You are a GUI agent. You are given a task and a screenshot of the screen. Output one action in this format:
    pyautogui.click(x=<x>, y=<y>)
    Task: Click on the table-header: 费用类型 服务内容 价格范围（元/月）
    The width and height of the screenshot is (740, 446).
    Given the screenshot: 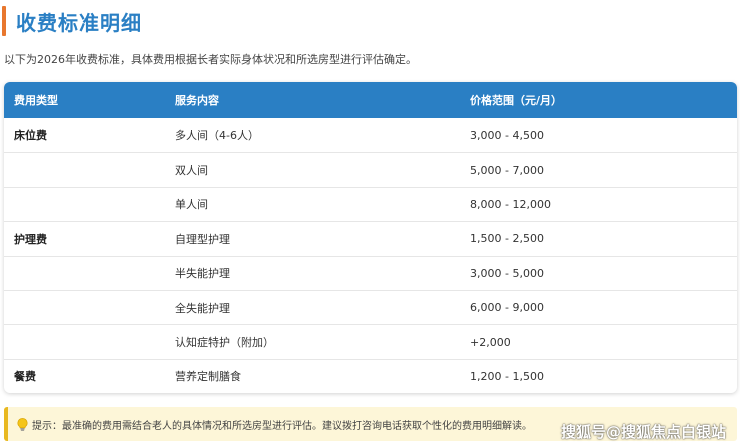 What is the action you would take?
    pyautogui.click(x=370, y=100)
    